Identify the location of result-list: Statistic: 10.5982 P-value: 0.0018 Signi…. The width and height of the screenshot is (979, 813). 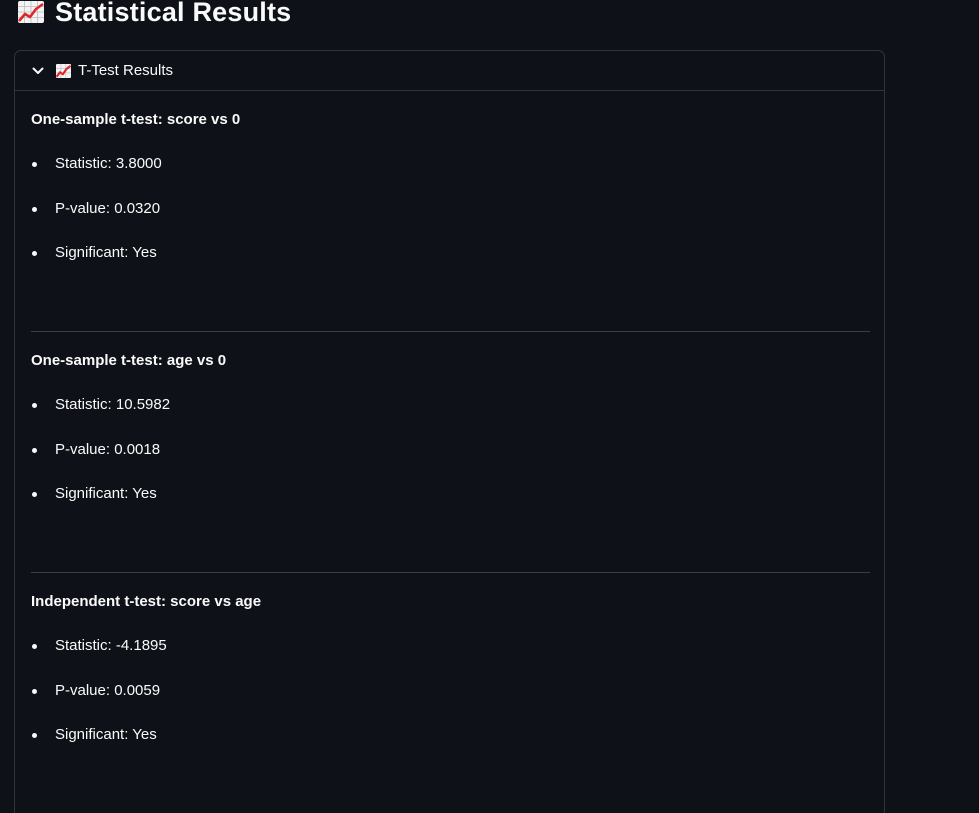
(100, 462).